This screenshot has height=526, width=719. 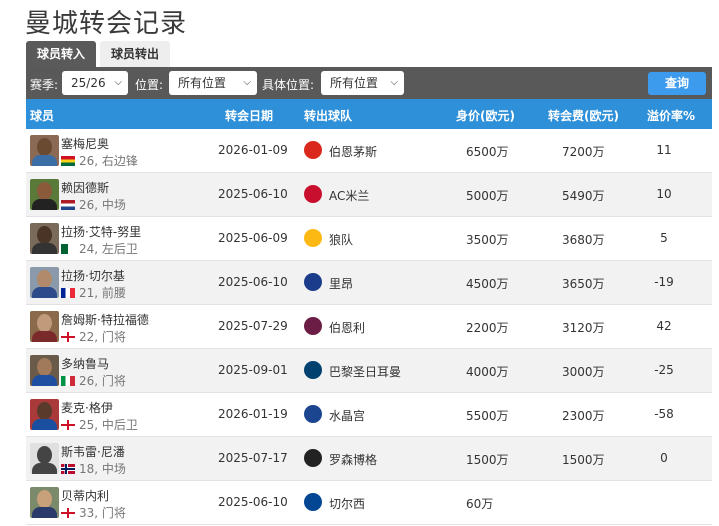 I want to click on market-value: 5000万, so click(x=487, y=196).